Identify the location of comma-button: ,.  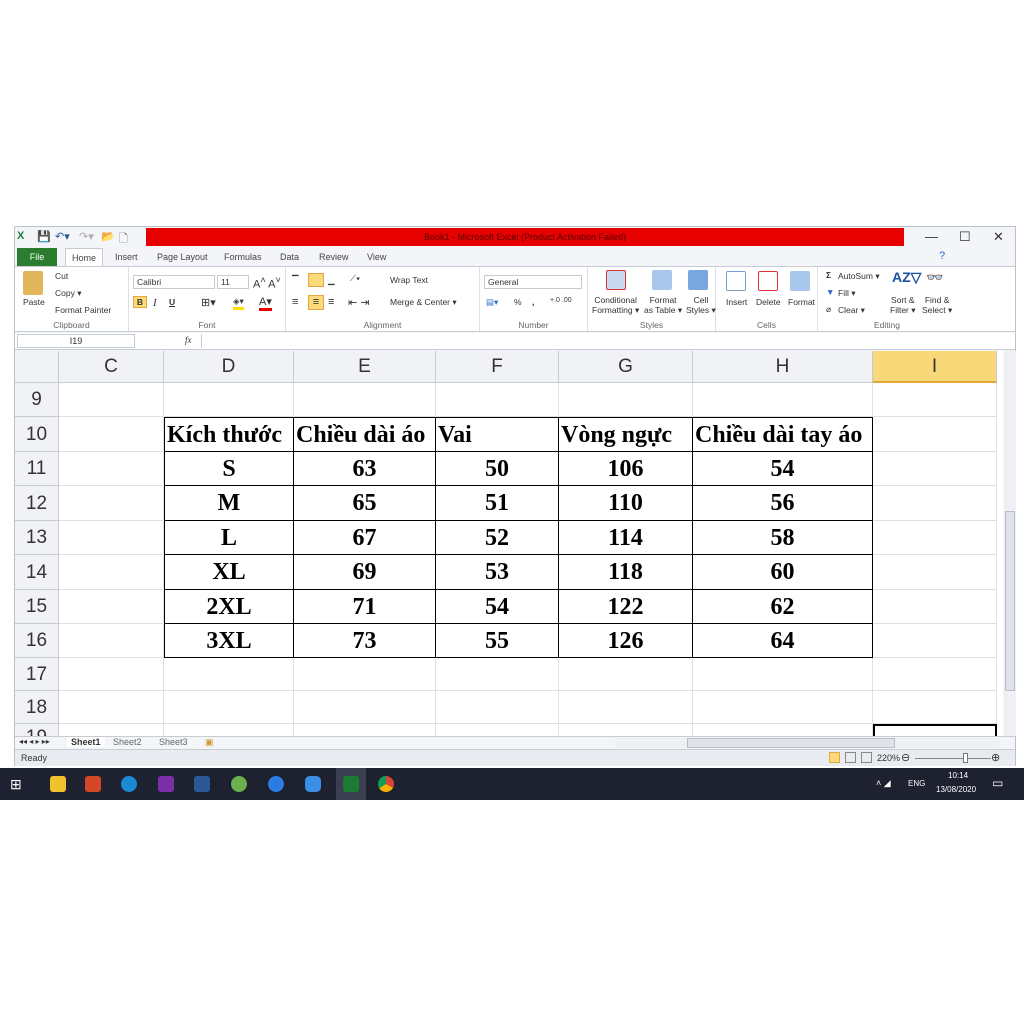
(533, 302).